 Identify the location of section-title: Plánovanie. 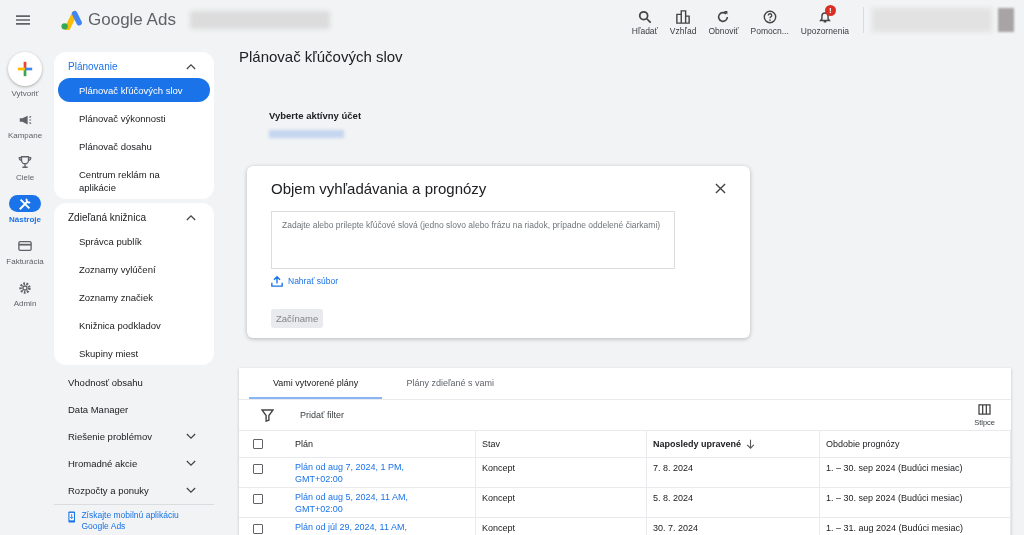
(93, 66).